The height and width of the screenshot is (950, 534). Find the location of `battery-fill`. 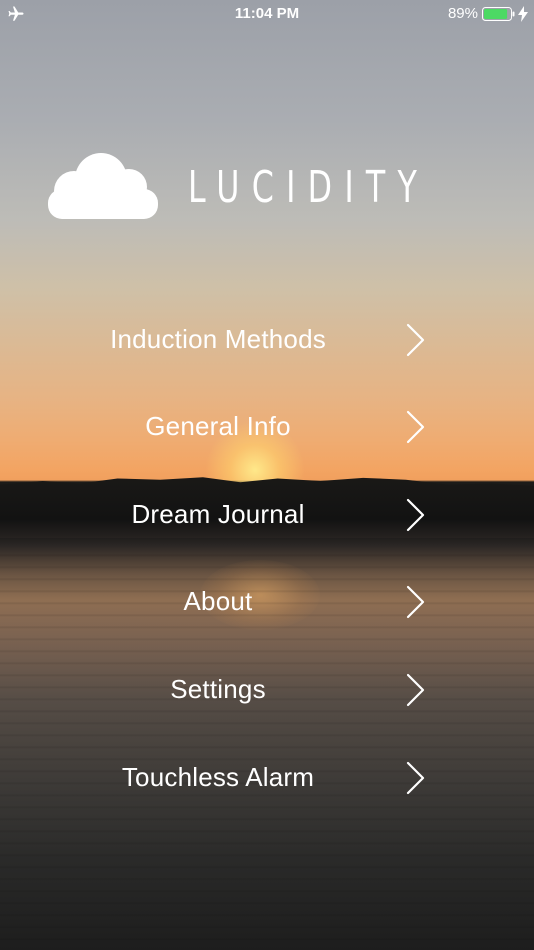

battery-fill is located at coordinates (496, 14).